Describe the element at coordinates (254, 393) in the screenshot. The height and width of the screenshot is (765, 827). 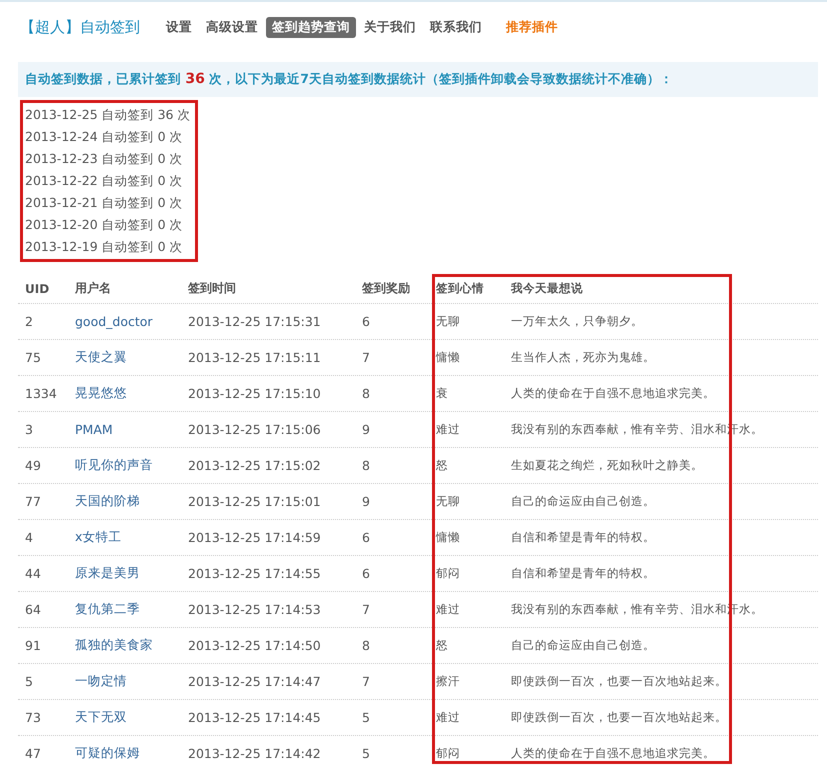
I see `time-cell-text: 2013-12-25 17:15:10` at that location.